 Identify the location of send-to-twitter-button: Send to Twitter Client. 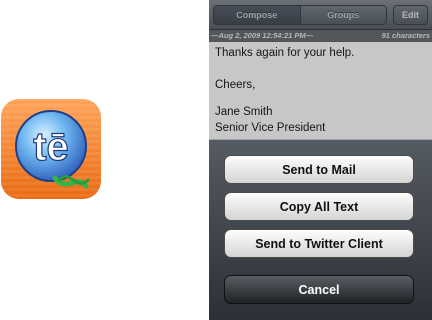
(319, 243).